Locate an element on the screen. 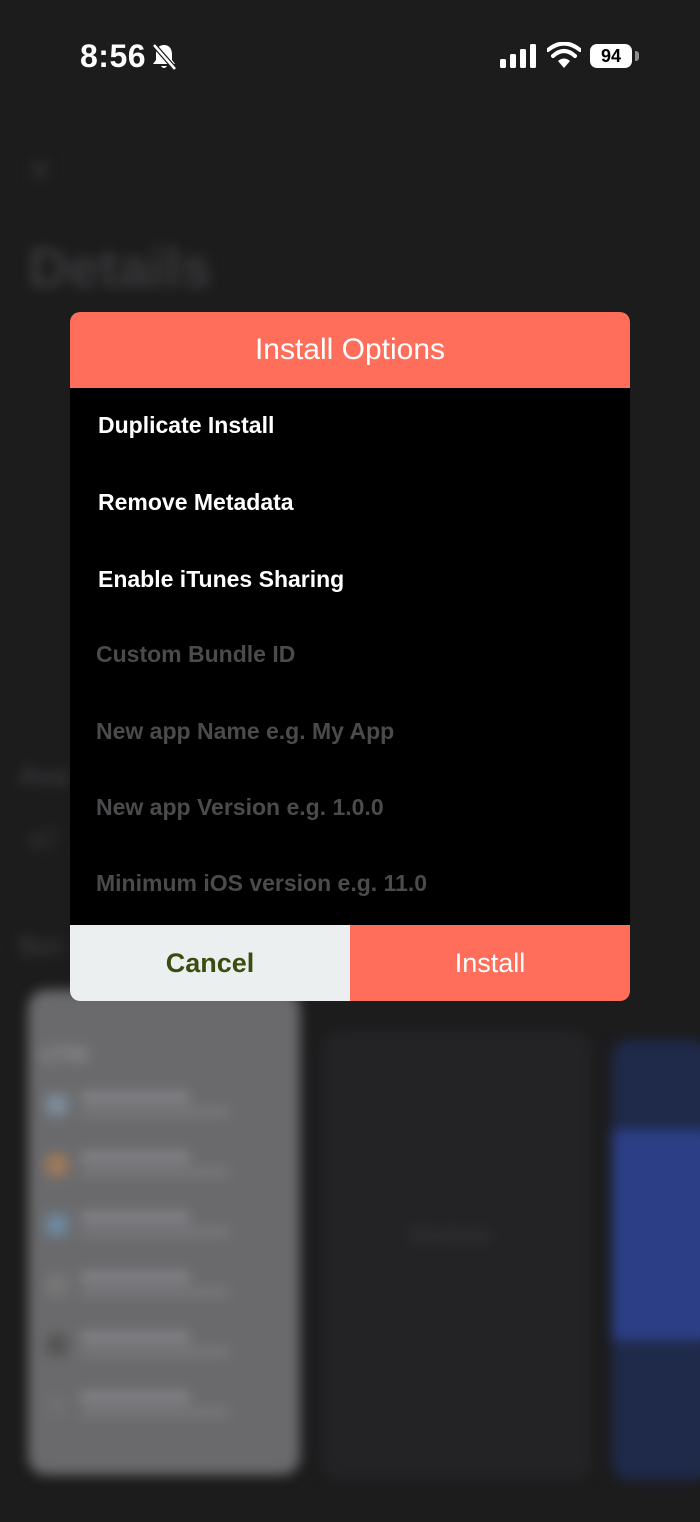  screenshot-card: Windows is located at coordinates (457, 1255).